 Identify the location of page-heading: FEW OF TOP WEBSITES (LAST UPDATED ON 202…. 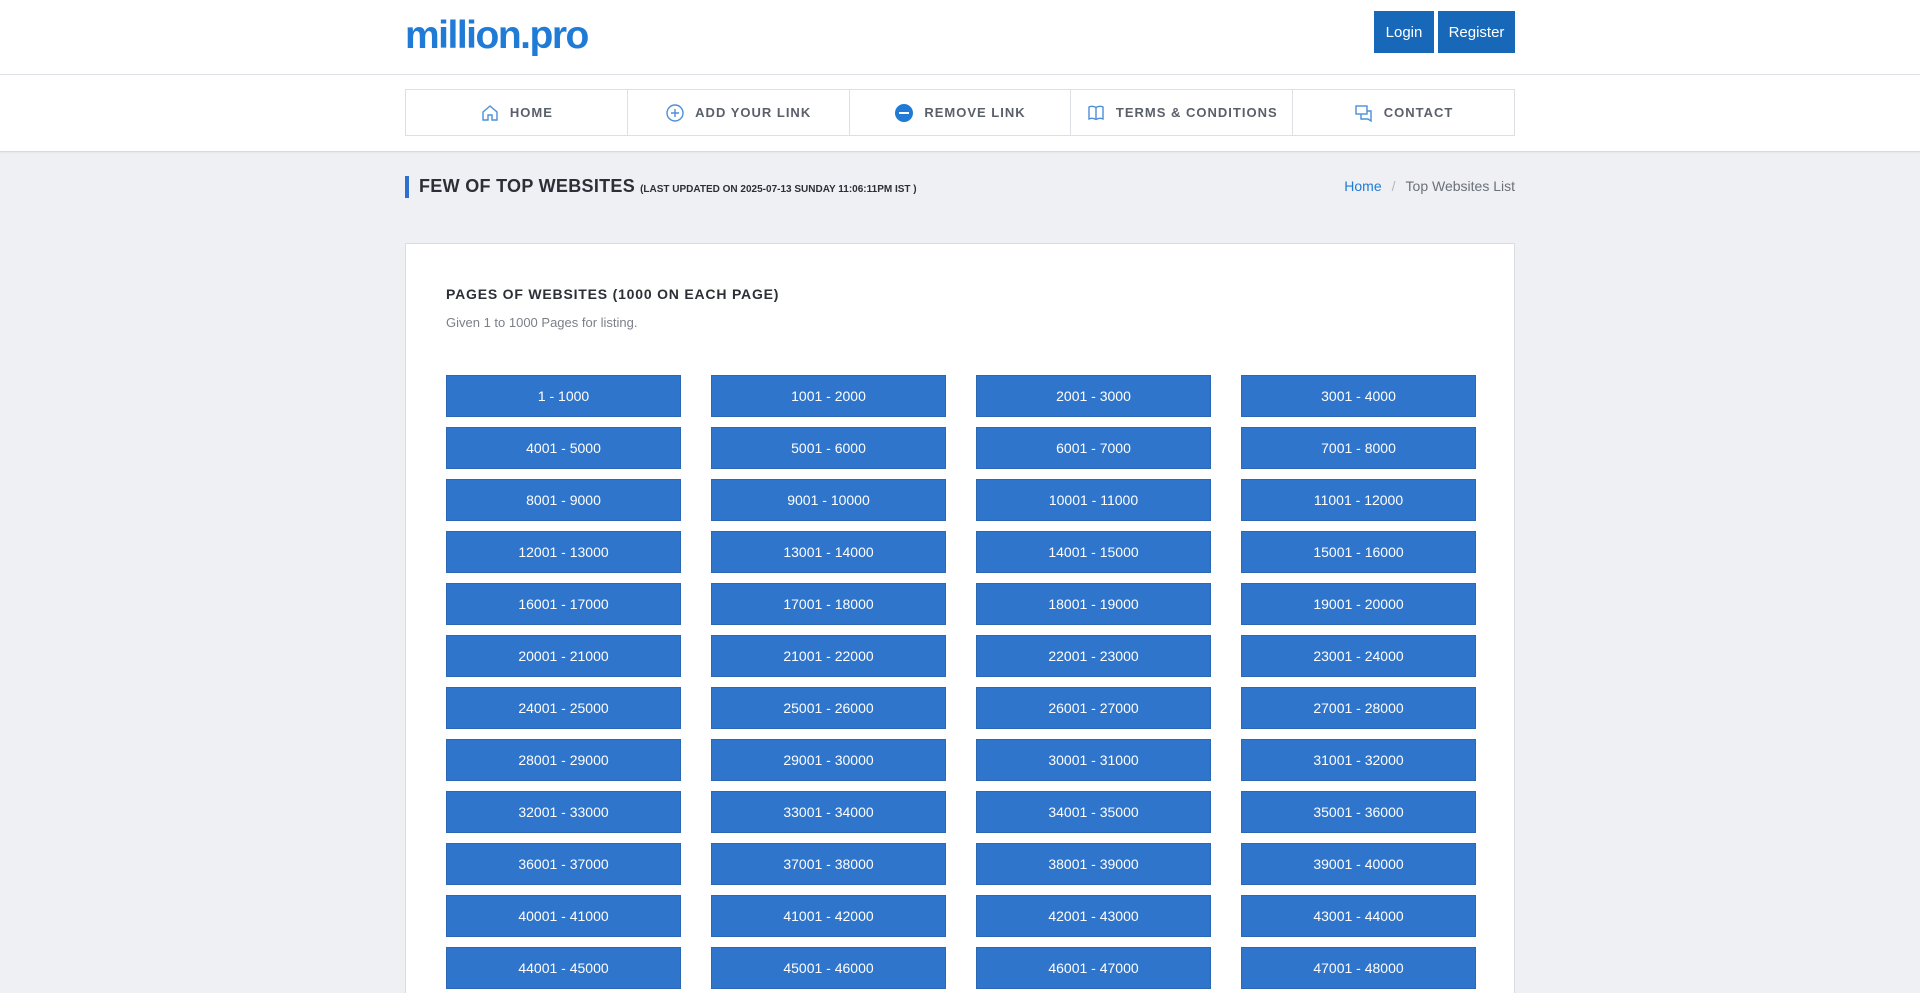
(661, 187).